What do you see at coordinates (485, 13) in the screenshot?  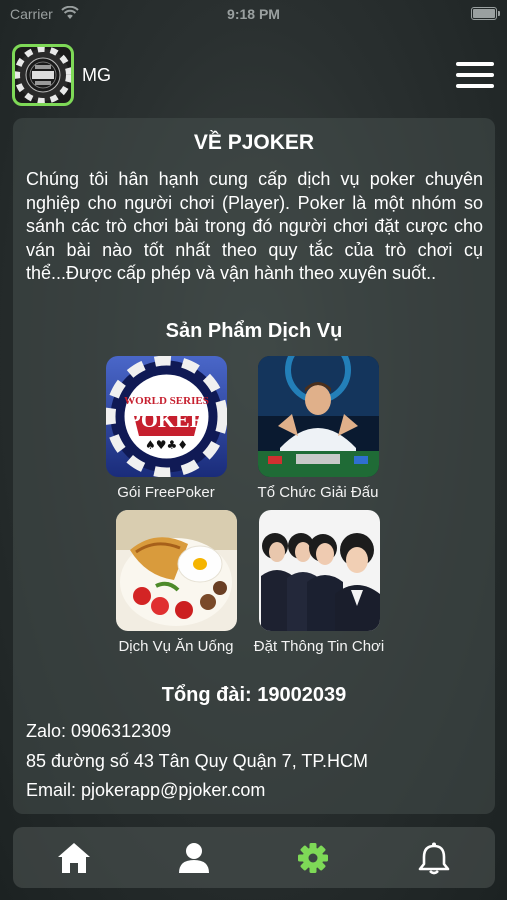 I see `battery-icon` at bounding box center [485, 13].